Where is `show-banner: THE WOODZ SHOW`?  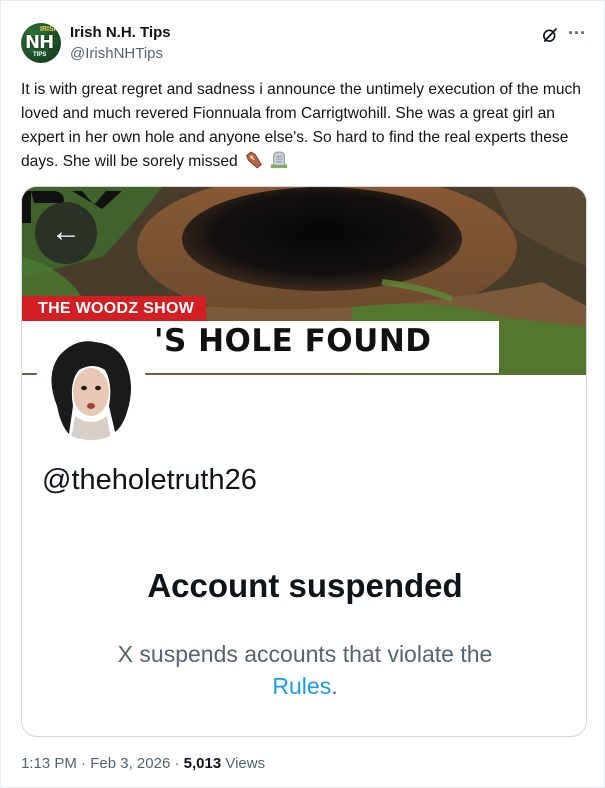
show-banner: THE WOODZ SHOW is located at coordinates (114, 308).